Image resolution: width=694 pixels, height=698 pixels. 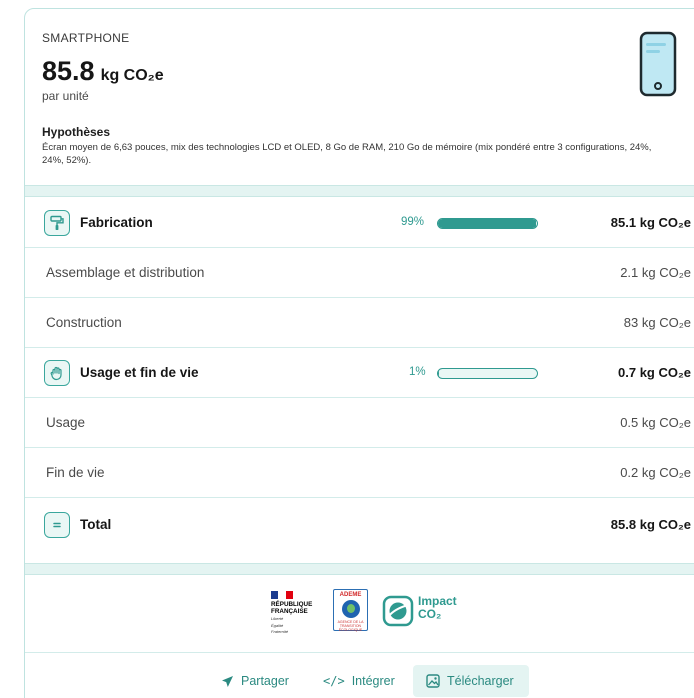 What do you see at coordinates (57, 223) in the screenshot?
I see `paint-roller-icon` at bounding box center [57, 223].